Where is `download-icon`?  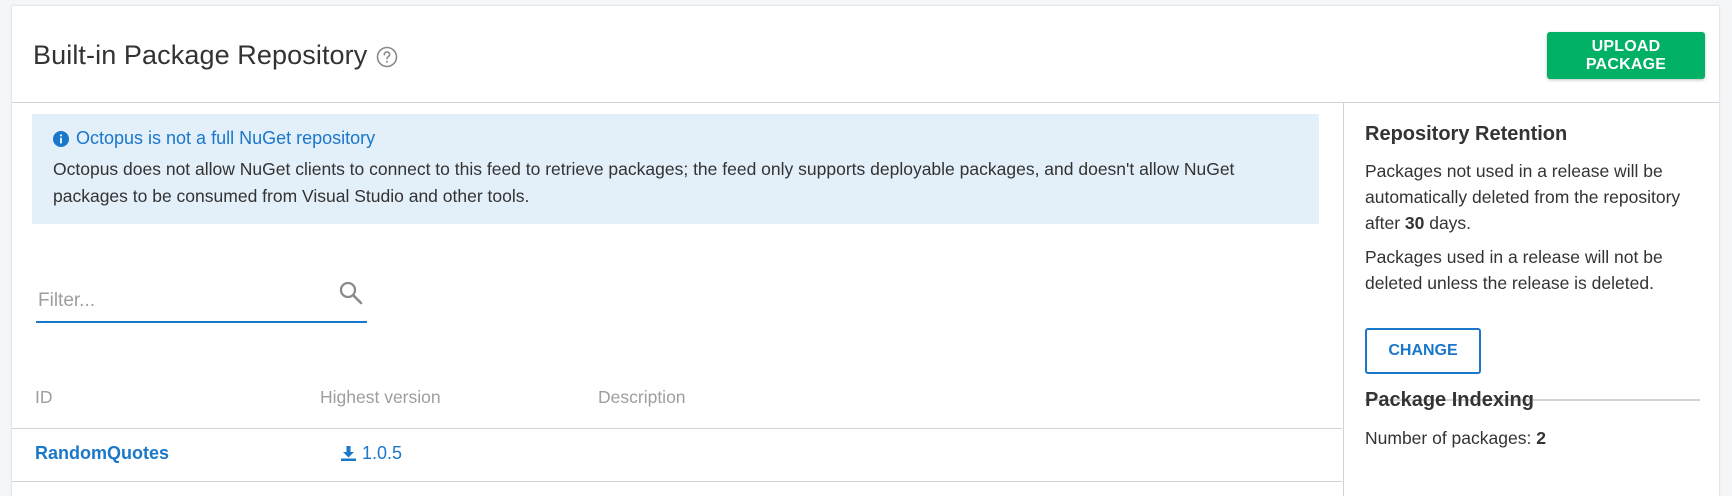 download-icon is located at coordinates (348, 453).